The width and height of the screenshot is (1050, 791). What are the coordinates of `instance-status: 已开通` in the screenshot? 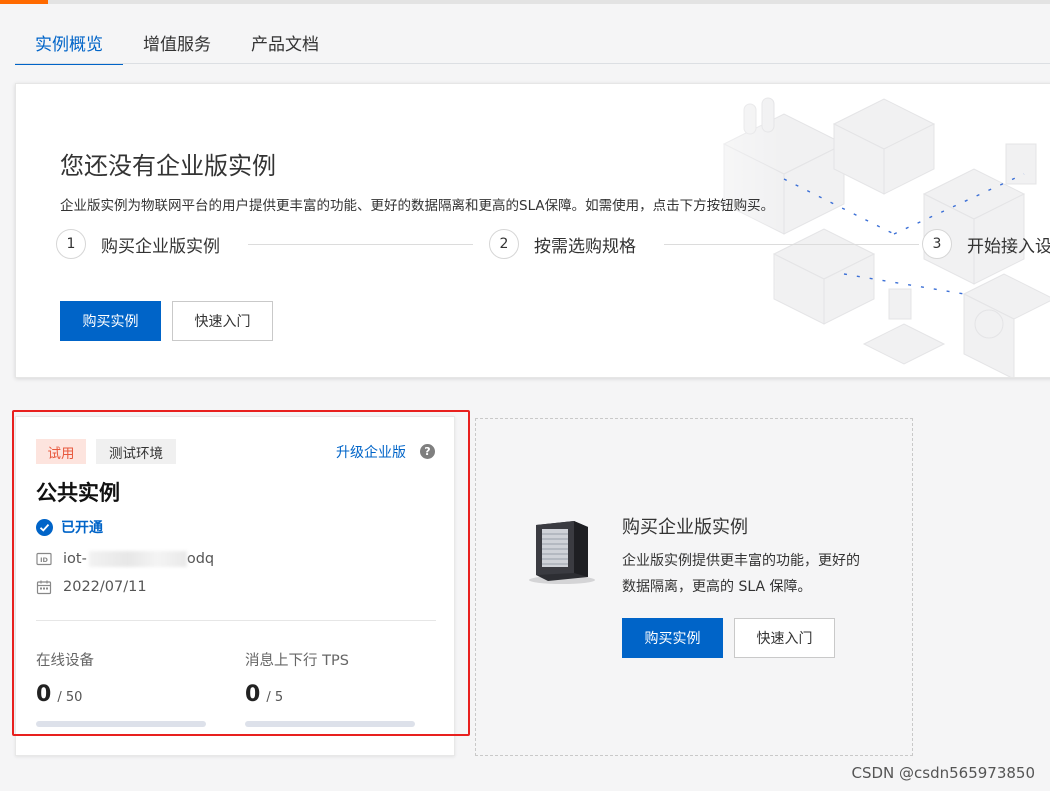 It's located at (69, 527).